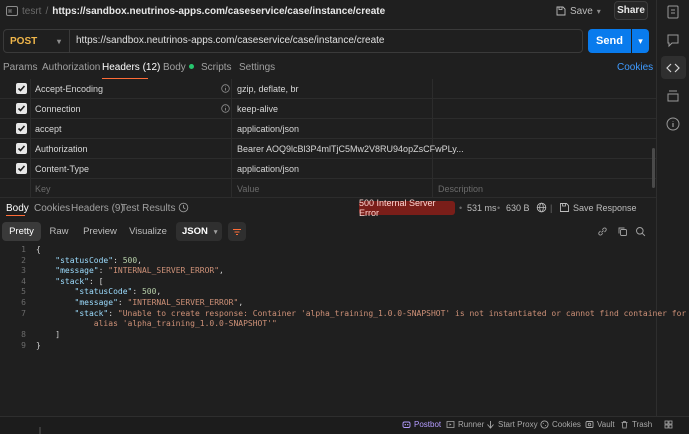 The width and height of the screenshot is (689, 434). What do you see at coordinates (21, 231) in the screenshot?
I see `view-pretty-button: Pretty` at bounding box center [21, 231].